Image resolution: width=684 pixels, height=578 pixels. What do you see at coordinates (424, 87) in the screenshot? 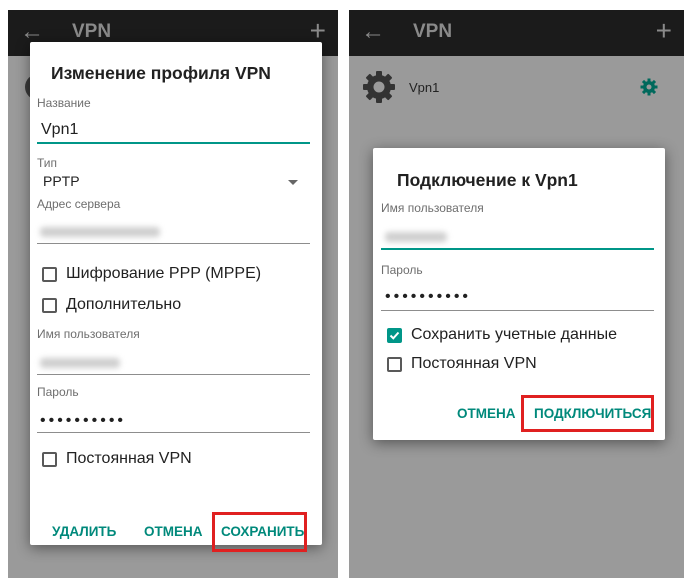
I see `vpn-name: Vpn1` at bounding box center [424, 87].